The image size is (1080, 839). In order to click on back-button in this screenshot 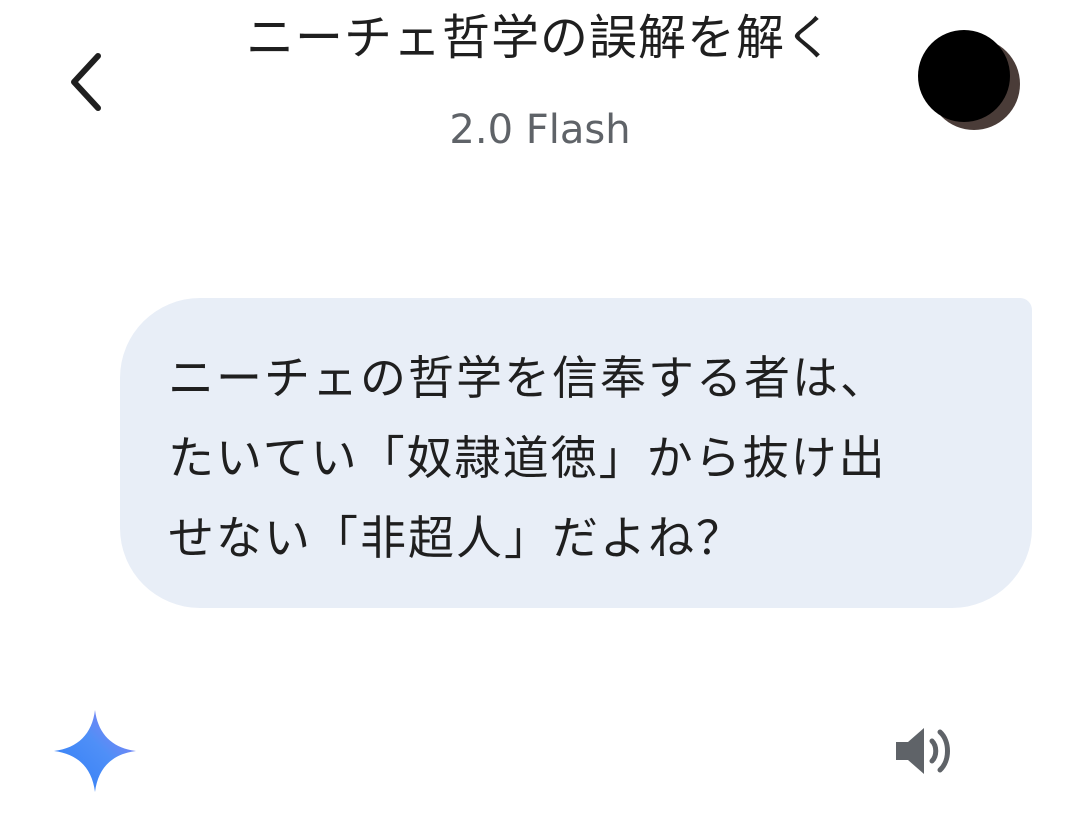, I will do `click(86, 82)`.